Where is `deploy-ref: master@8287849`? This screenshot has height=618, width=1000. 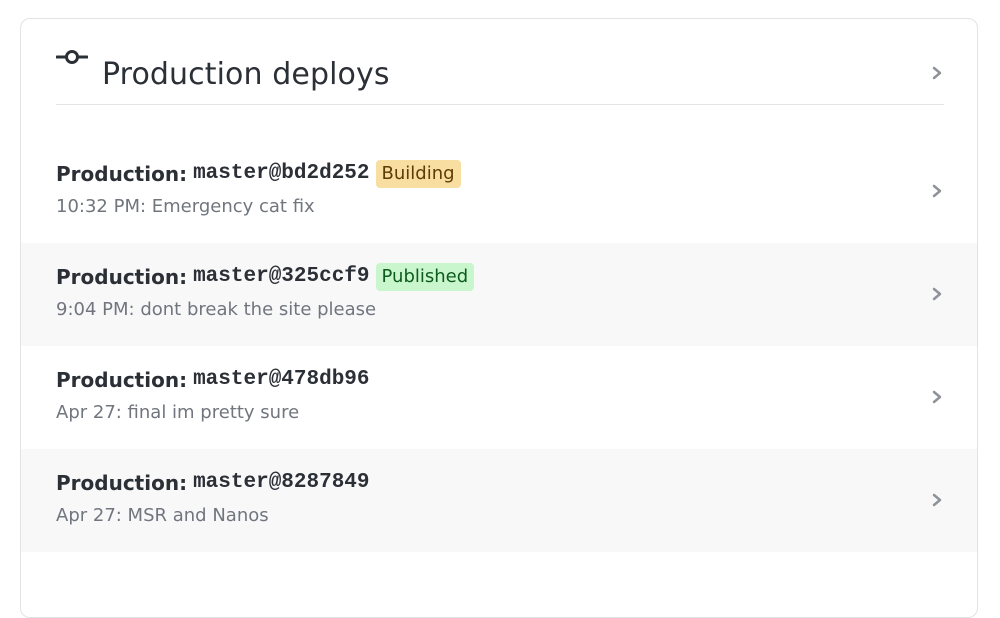 deploy-ref: master@8287849 is located at coordinates (281, 482).